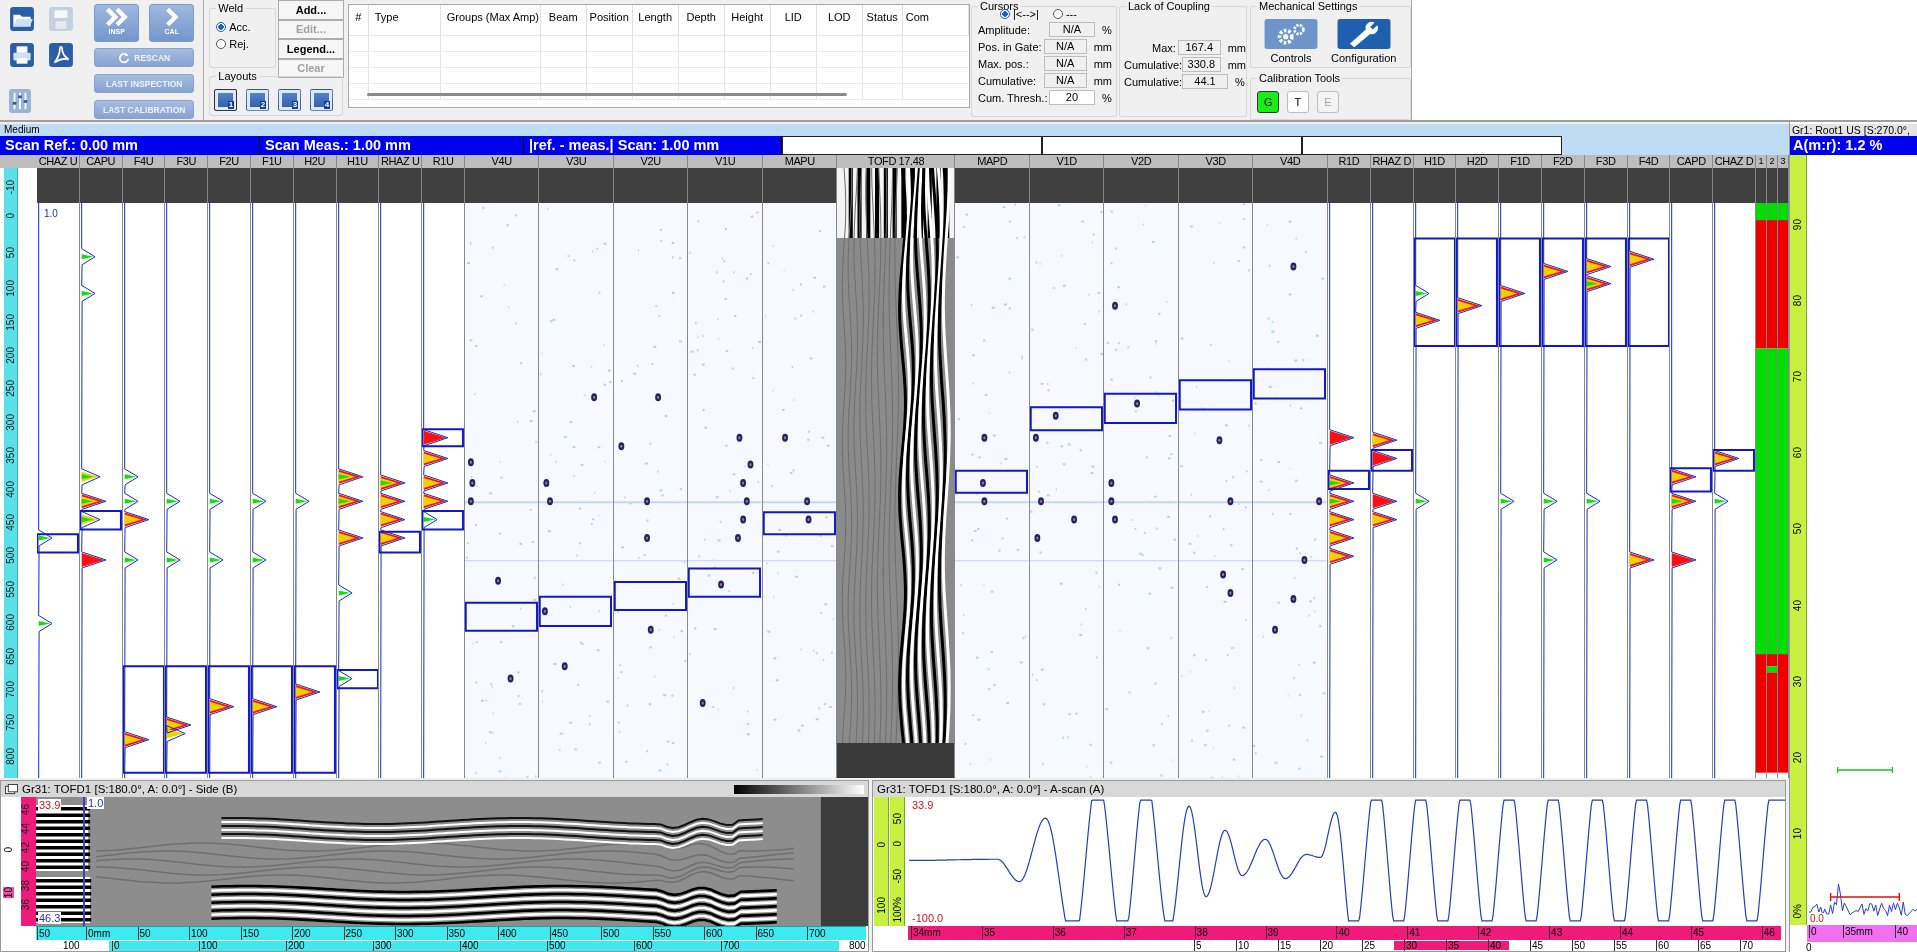 The image size is (1917, 952). What do you see at coordinates (20, 101) in the screenshot?
I see `sliders-icon` at bounding box center [20, 101].